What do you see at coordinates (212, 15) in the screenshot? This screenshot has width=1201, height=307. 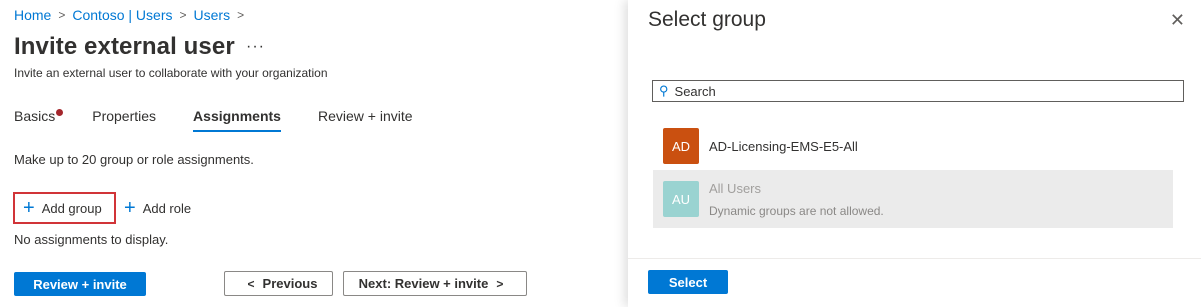 I see `breadcrumb-users: Users` at bounding box center [212, 15].